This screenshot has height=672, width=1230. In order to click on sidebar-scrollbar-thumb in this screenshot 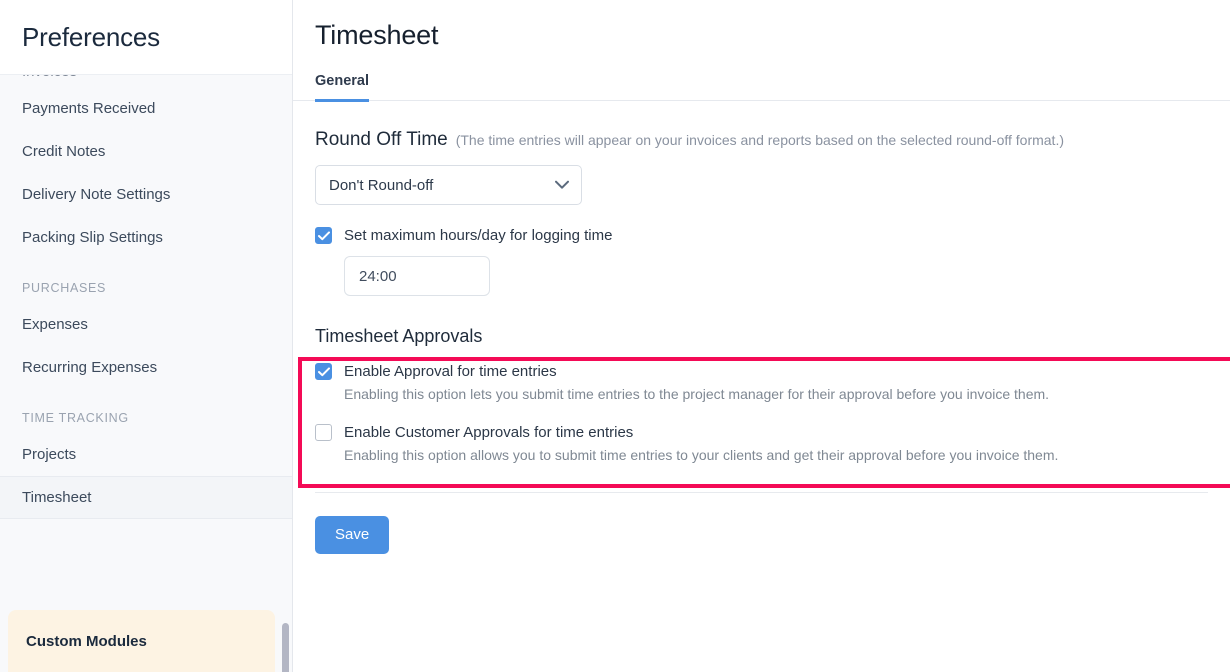, I will do `click(285, 647)`.